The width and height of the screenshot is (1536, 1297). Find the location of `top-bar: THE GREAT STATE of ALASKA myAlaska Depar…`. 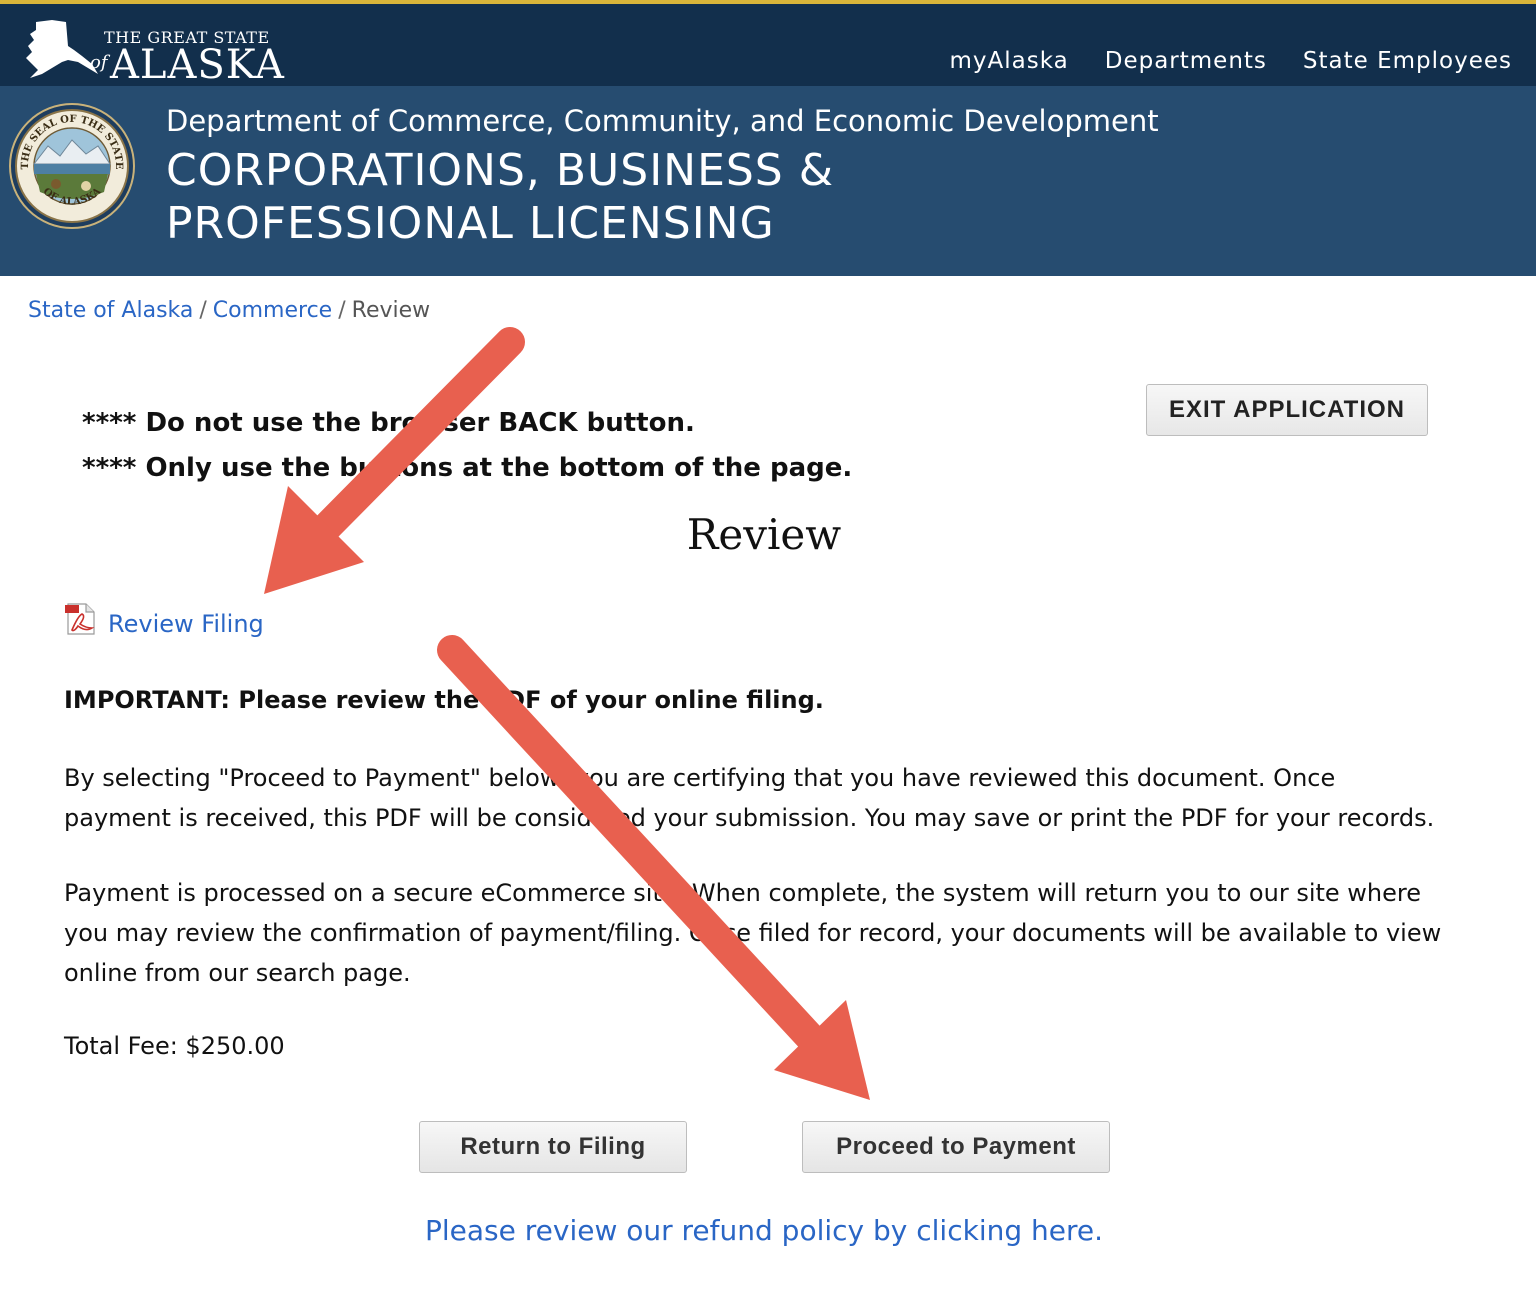

top-bar: THE GREAT STATE of ALASKA myAlaska Depar… is located at coordinates (768, 44).